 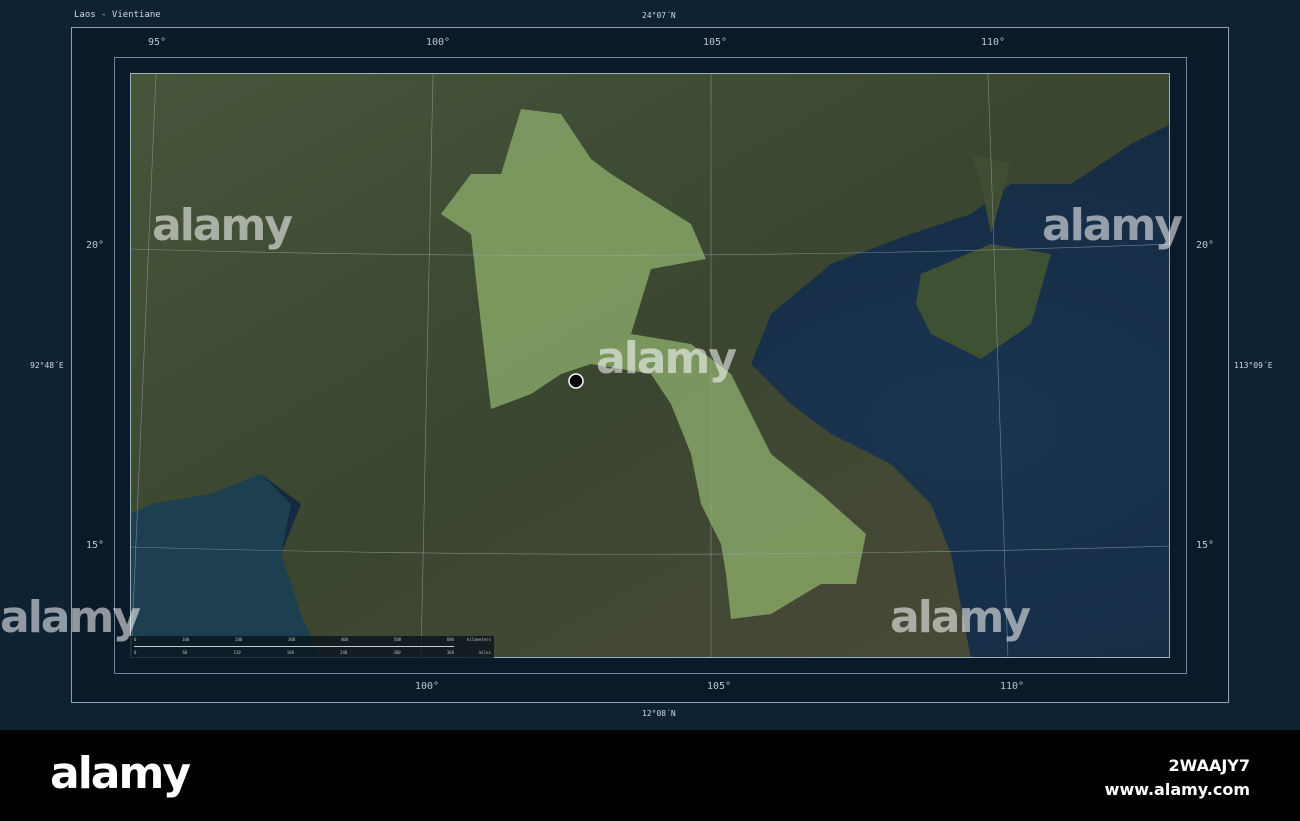 What do you see at coordinates (117, 15) in the screenshot?
I see `map-title: Laos - Vientiane` at bounding box center [117, 15].